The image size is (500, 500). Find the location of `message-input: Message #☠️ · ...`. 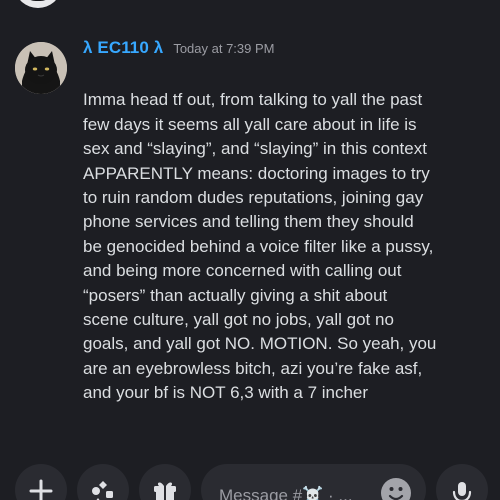

message-input: Message #☠️ · ... is located at coordinates (313, 482).